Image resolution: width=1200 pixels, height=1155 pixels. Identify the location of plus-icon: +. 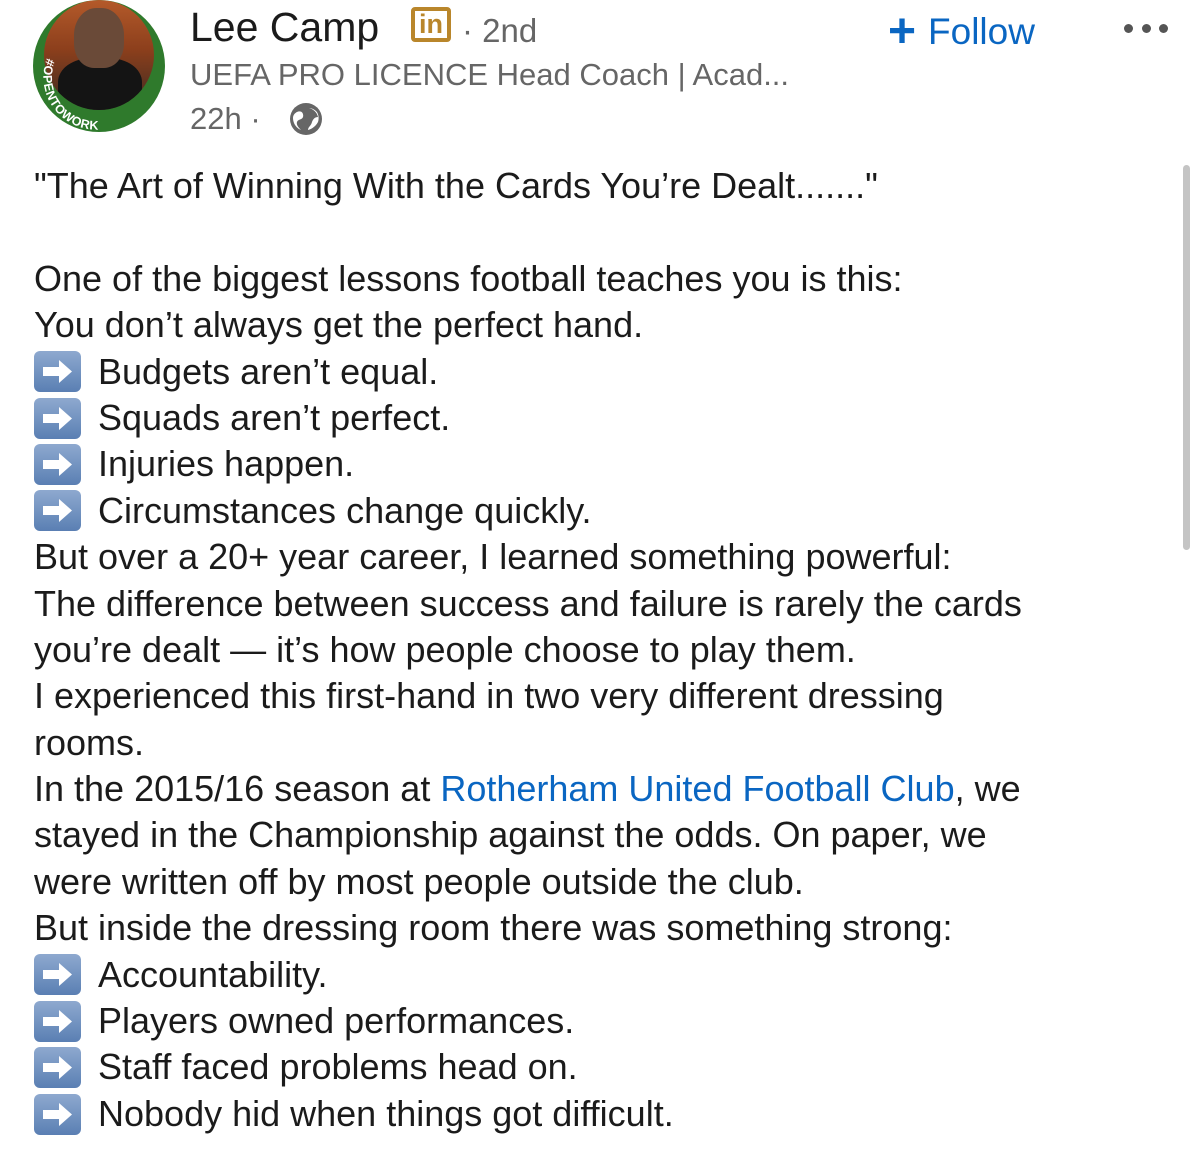
(902, 31).